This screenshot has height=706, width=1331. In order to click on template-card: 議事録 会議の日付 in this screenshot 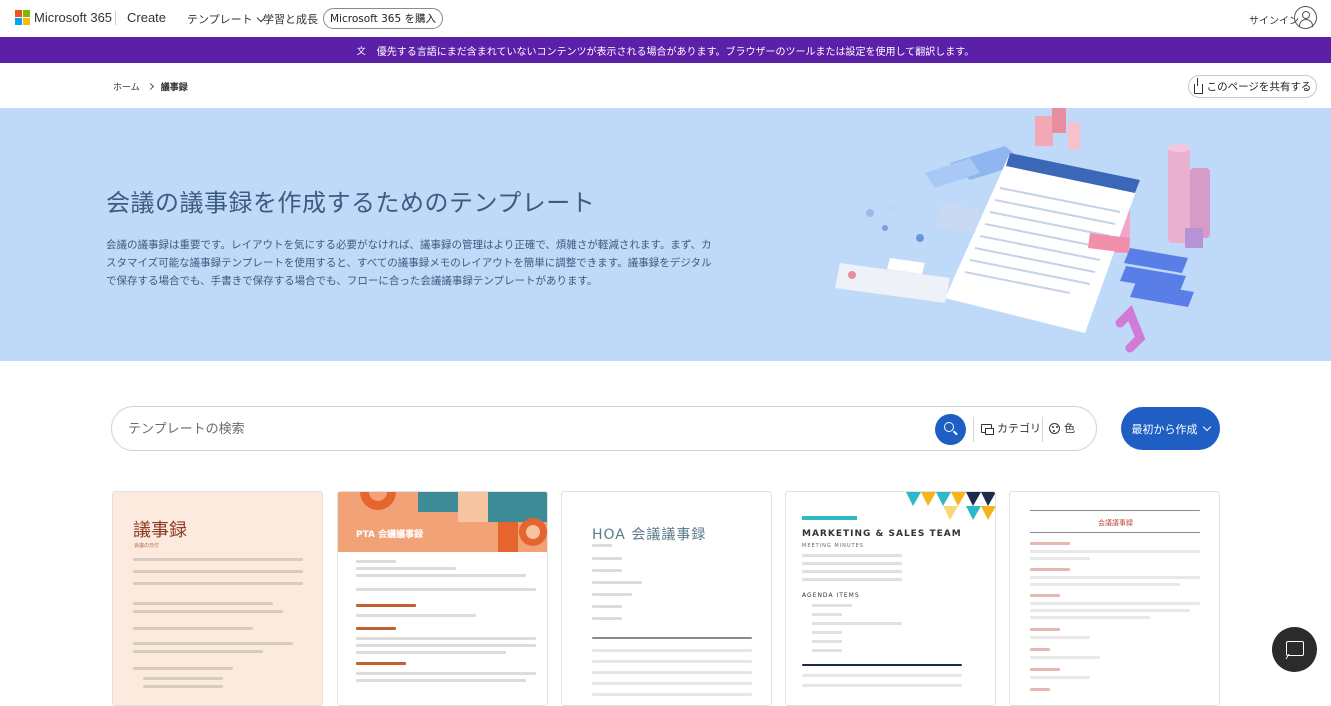, I will do `click(217, 598)`.